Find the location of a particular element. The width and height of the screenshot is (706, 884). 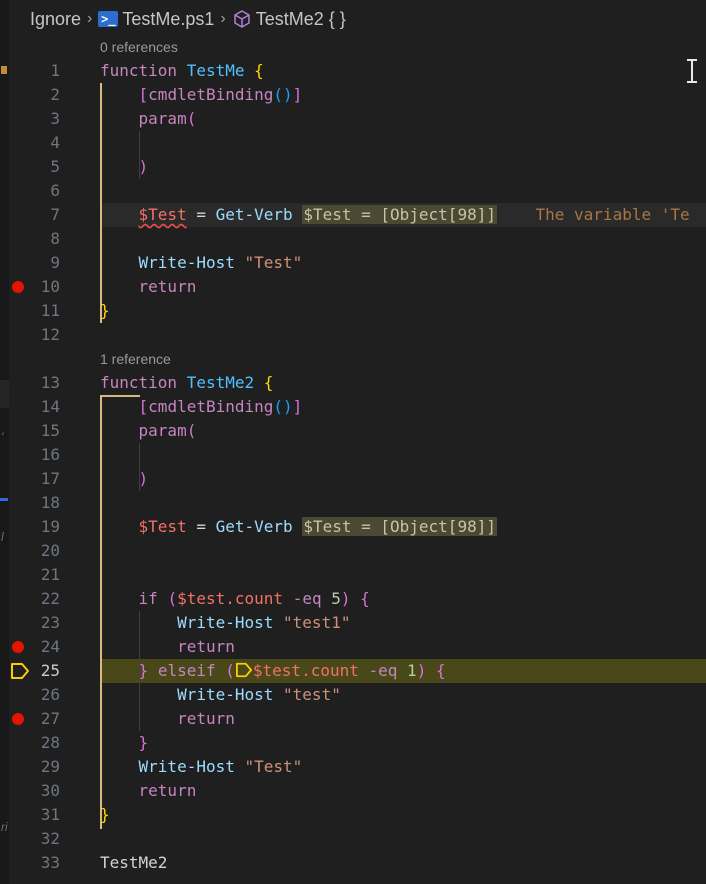

line-number: 19 is located at coordinates (50, 526).